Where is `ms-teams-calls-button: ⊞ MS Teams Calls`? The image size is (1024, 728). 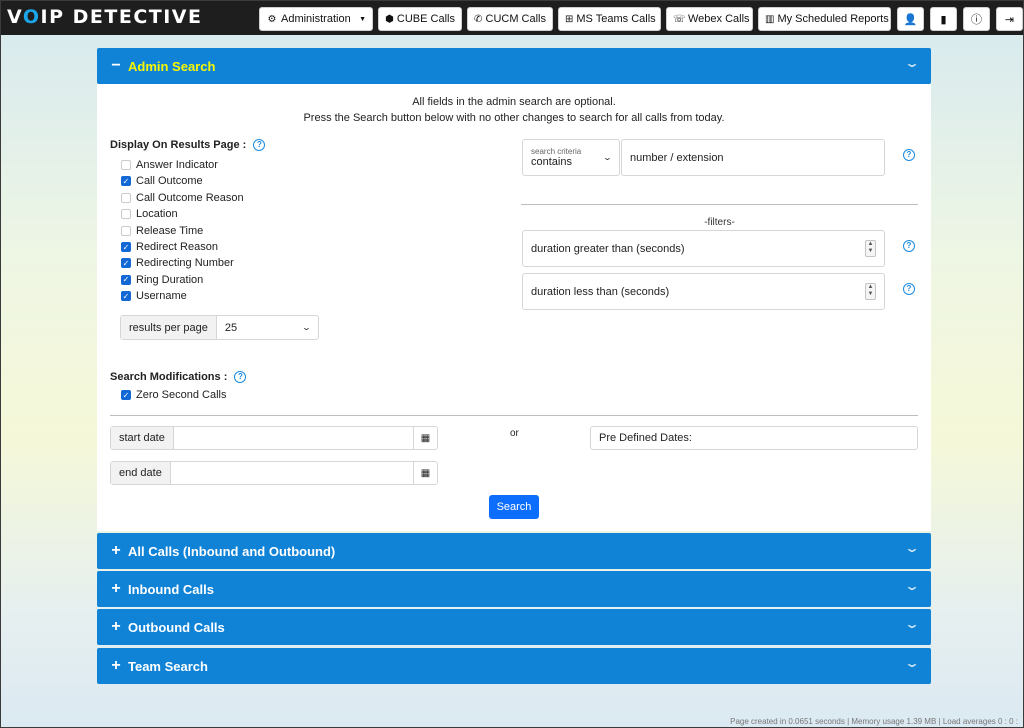
ms-teams-calls-button: ⊞ MS Teams Calls is located at coordinates (609, 19).